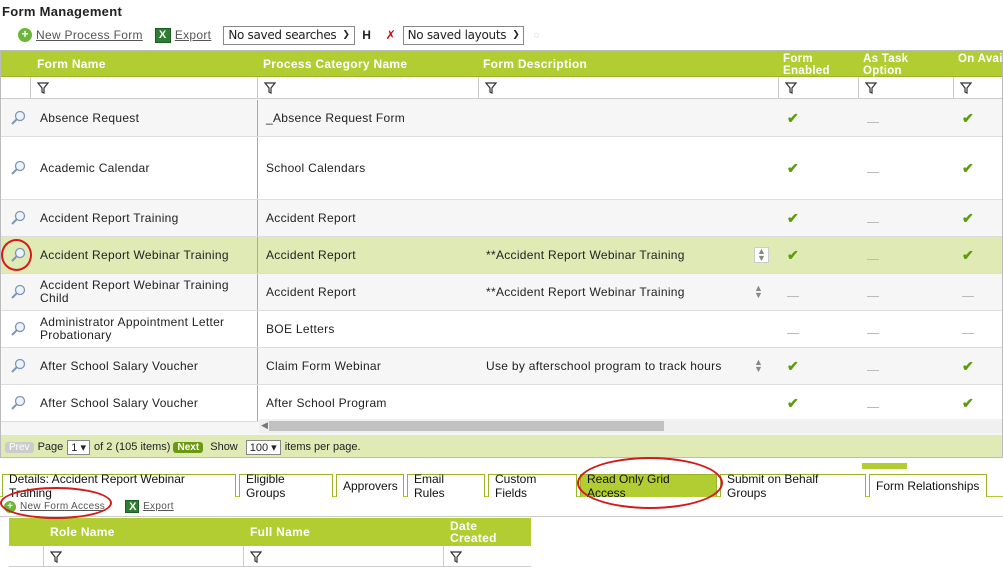  Describe the element at coordinates (457, 35) in the screenshot. I see `saved-layouts-value: No saved layouts` at that location.